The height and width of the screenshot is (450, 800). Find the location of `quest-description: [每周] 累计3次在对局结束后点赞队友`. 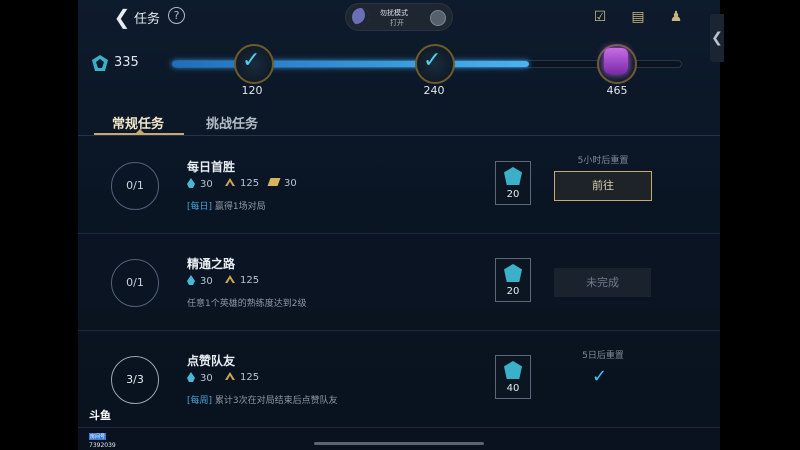

quest-description: [每周] 累计3次在对局结束后点赞队友 is located at coordinates (262, 401).